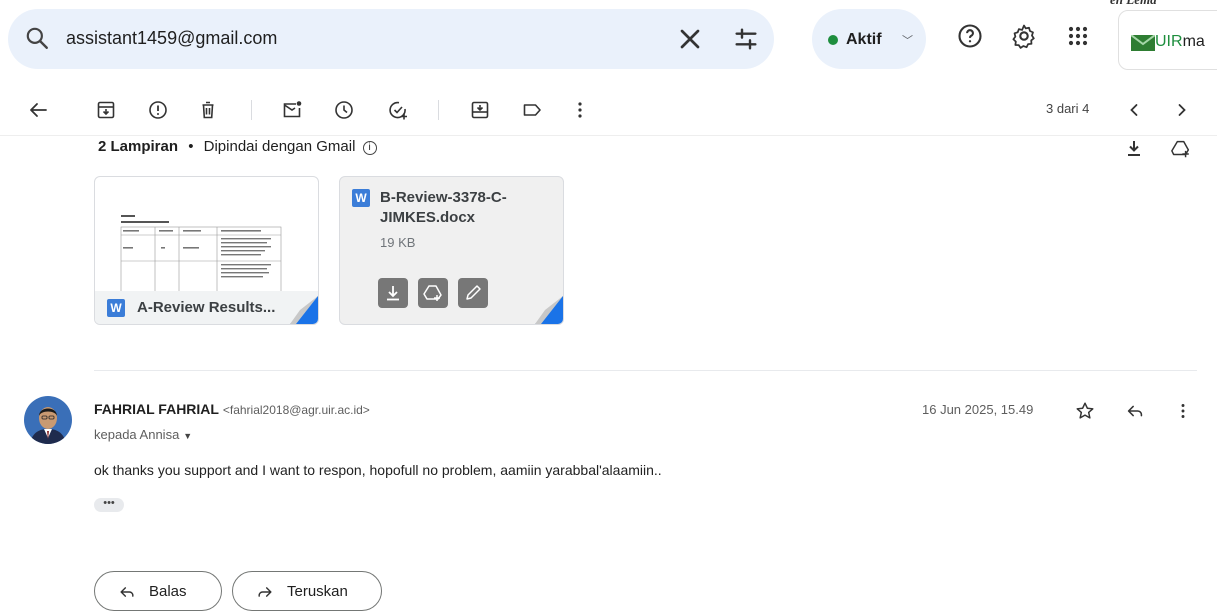  I want to click on attachment-size: 19 KB, so click(398, 242).